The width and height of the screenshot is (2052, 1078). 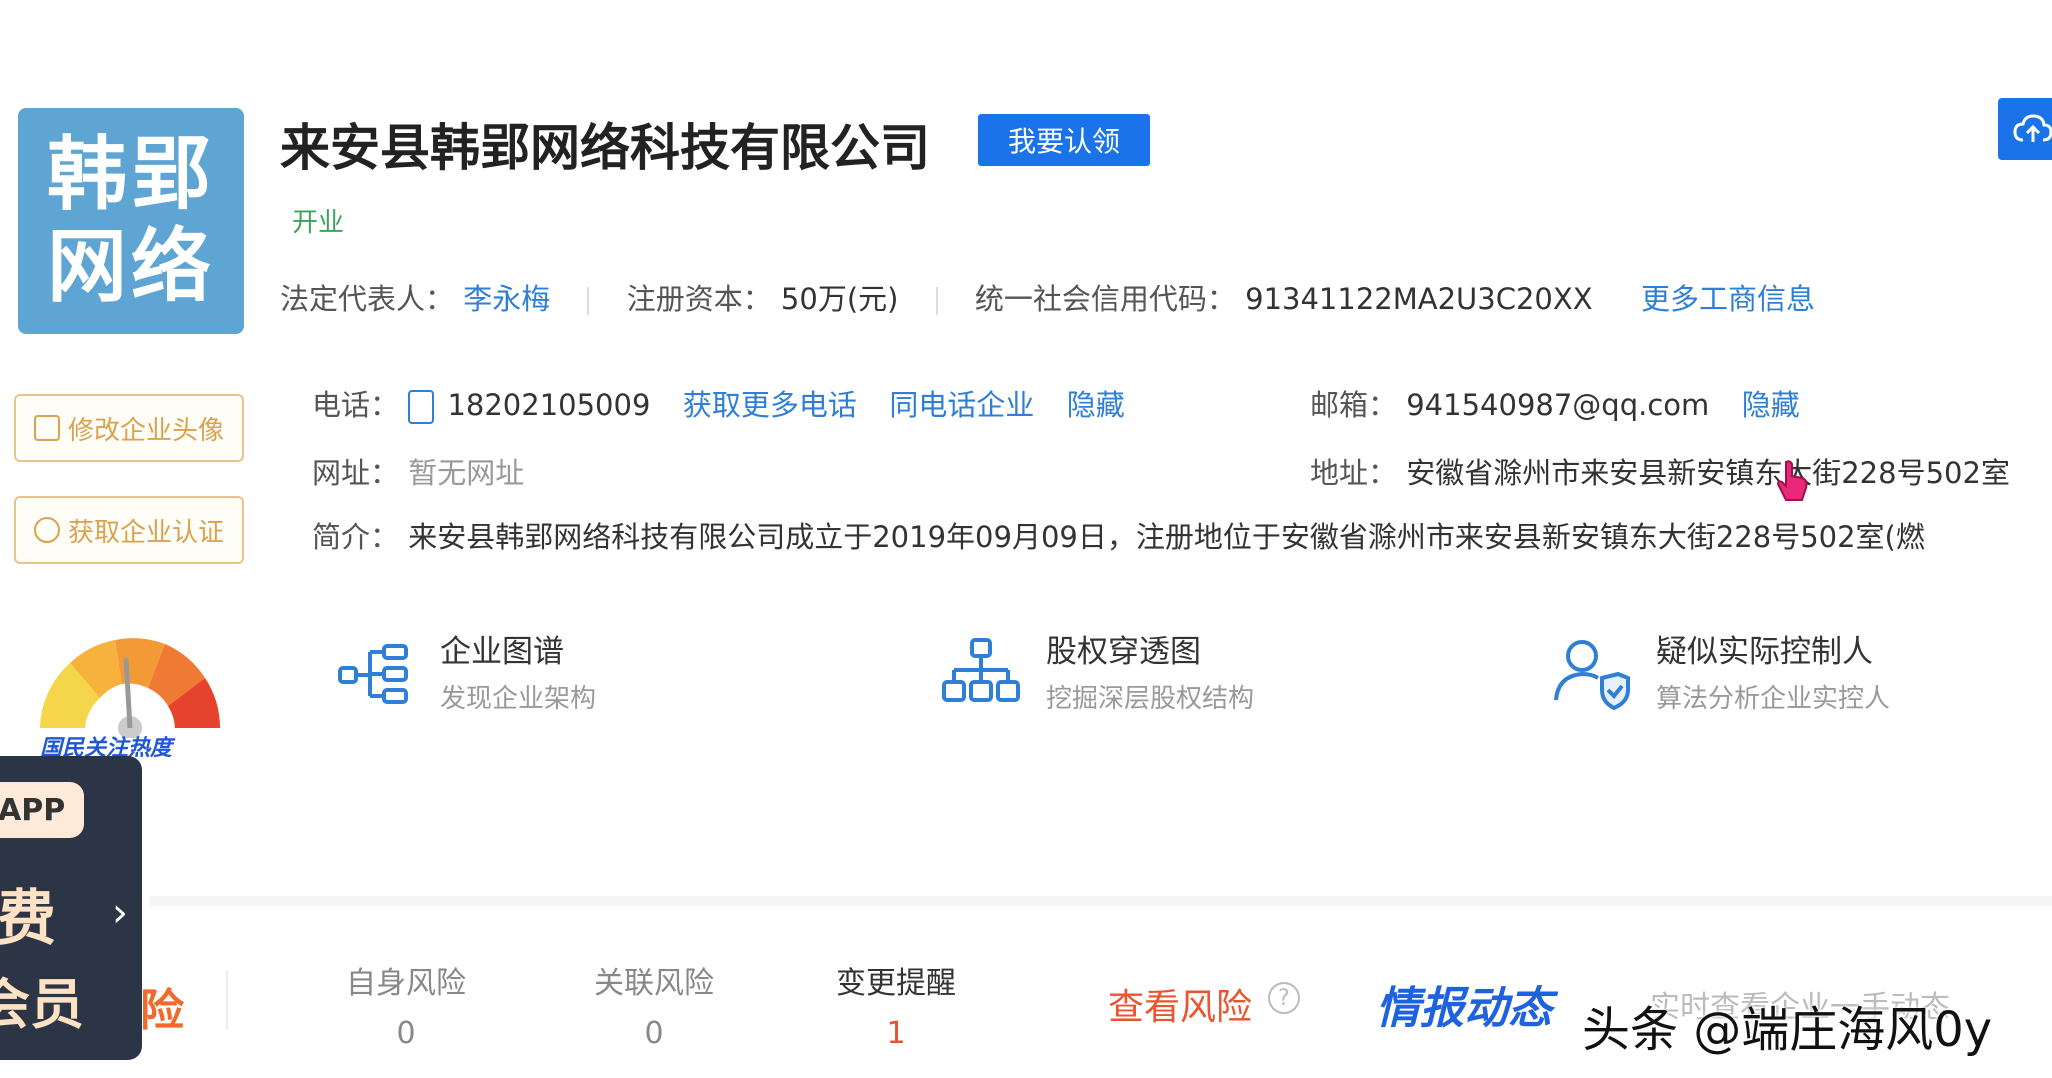 What do you see at coordinates (605, 148) in the screenshot?
I see `company-name: 来安县韩郢网络科技有限公司` at bounding box center [605, 148].